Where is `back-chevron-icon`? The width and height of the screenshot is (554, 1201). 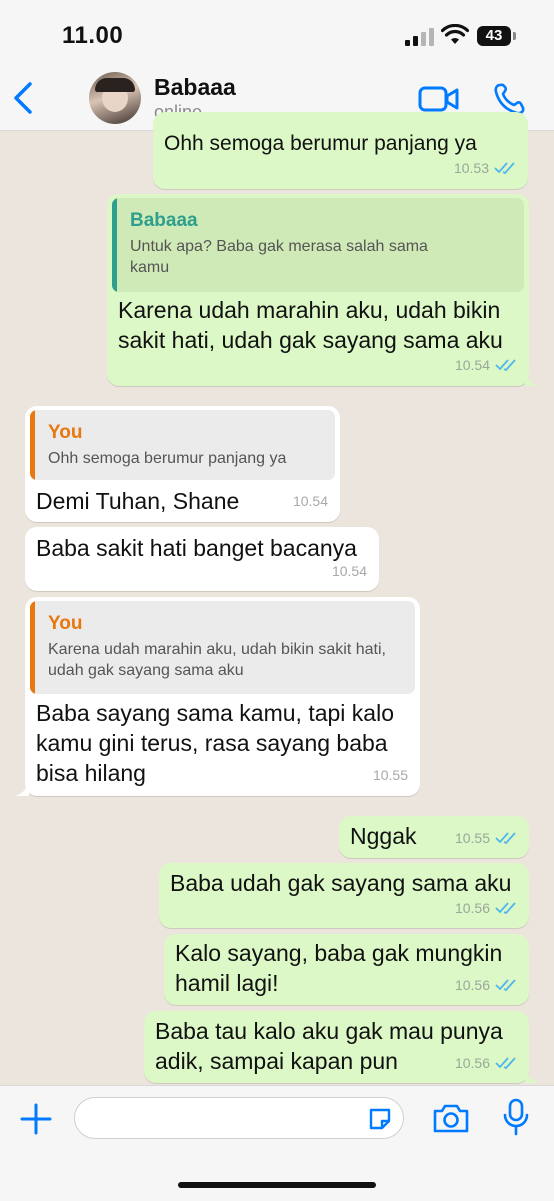 back-chevron-icon is located at coordinates (25, 98).